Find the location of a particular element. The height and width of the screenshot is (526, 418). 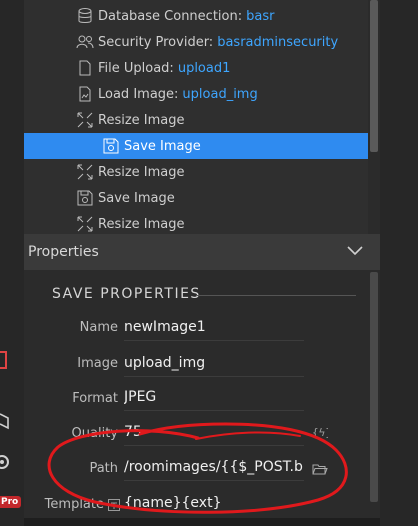

name-field: newImage1 is located at coordinates (214, 327).